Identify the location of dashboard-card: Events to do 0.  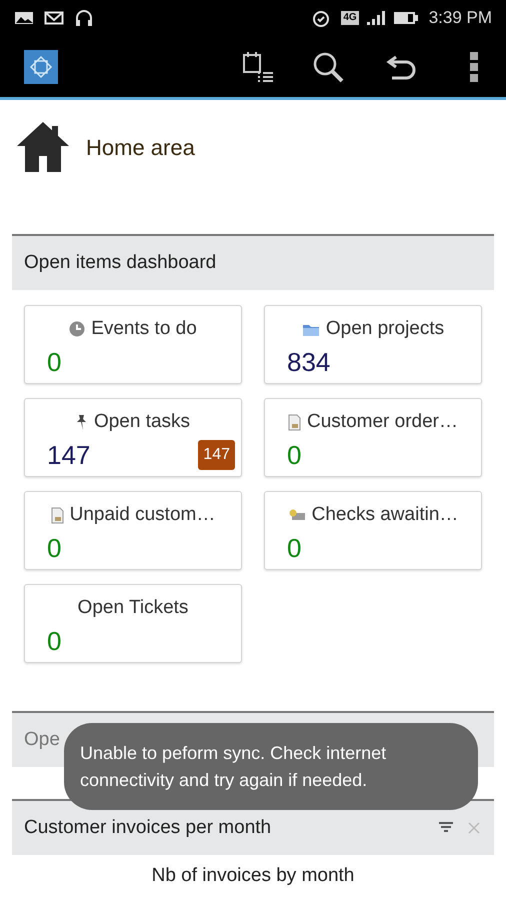
(133, 344).